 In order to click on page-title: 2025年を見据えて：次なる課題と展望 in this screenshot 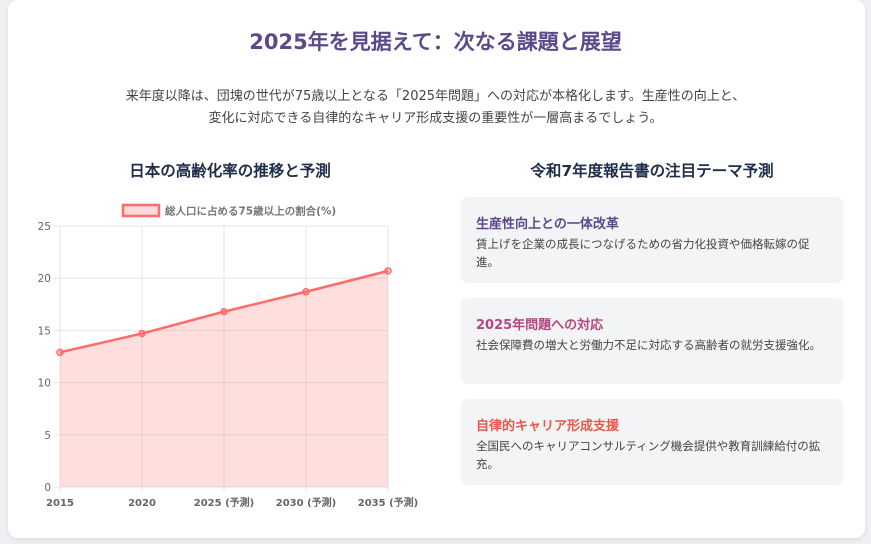, I will do `click(435, 42)`.